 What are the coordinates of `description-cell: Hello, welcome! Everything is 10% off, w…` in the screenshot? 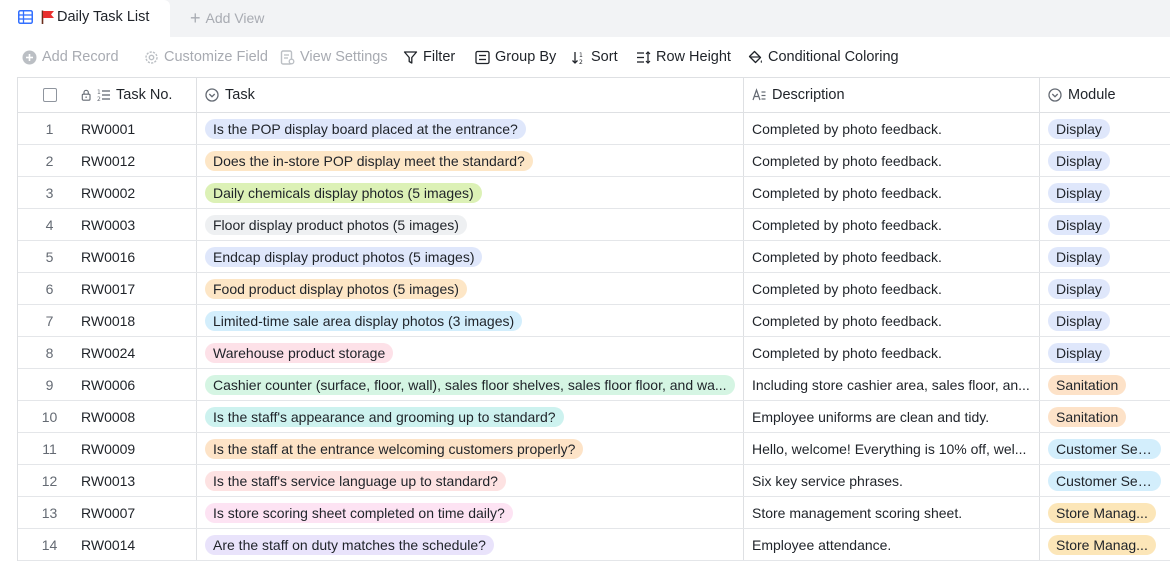 It's located at (892, 448).